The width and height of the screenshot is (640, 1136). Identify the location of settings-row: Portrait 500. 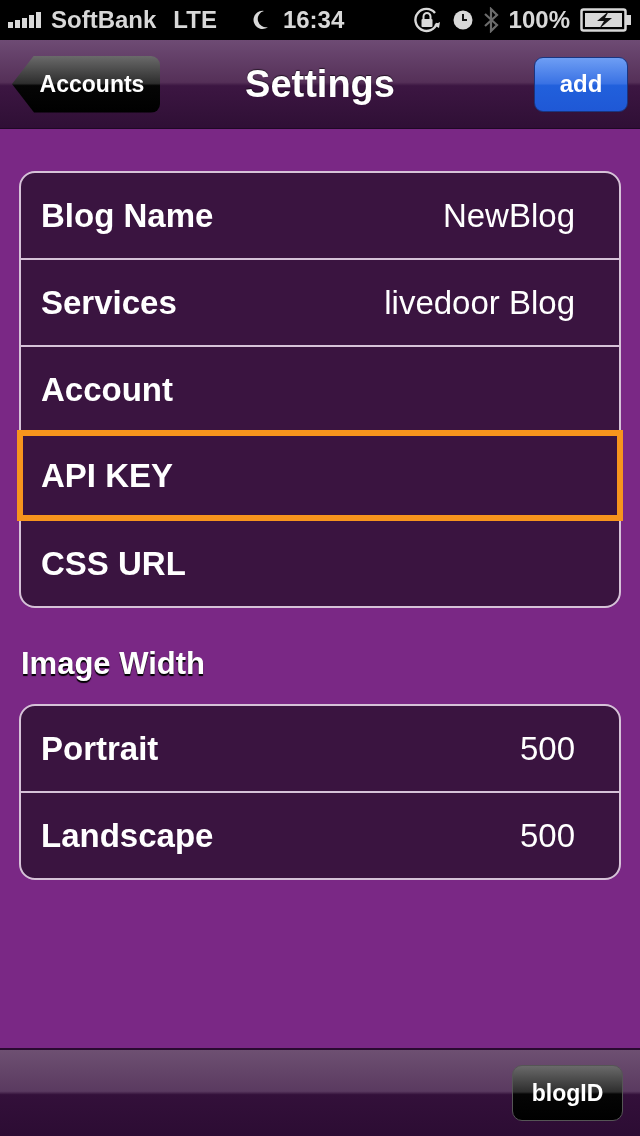
(320, 748).